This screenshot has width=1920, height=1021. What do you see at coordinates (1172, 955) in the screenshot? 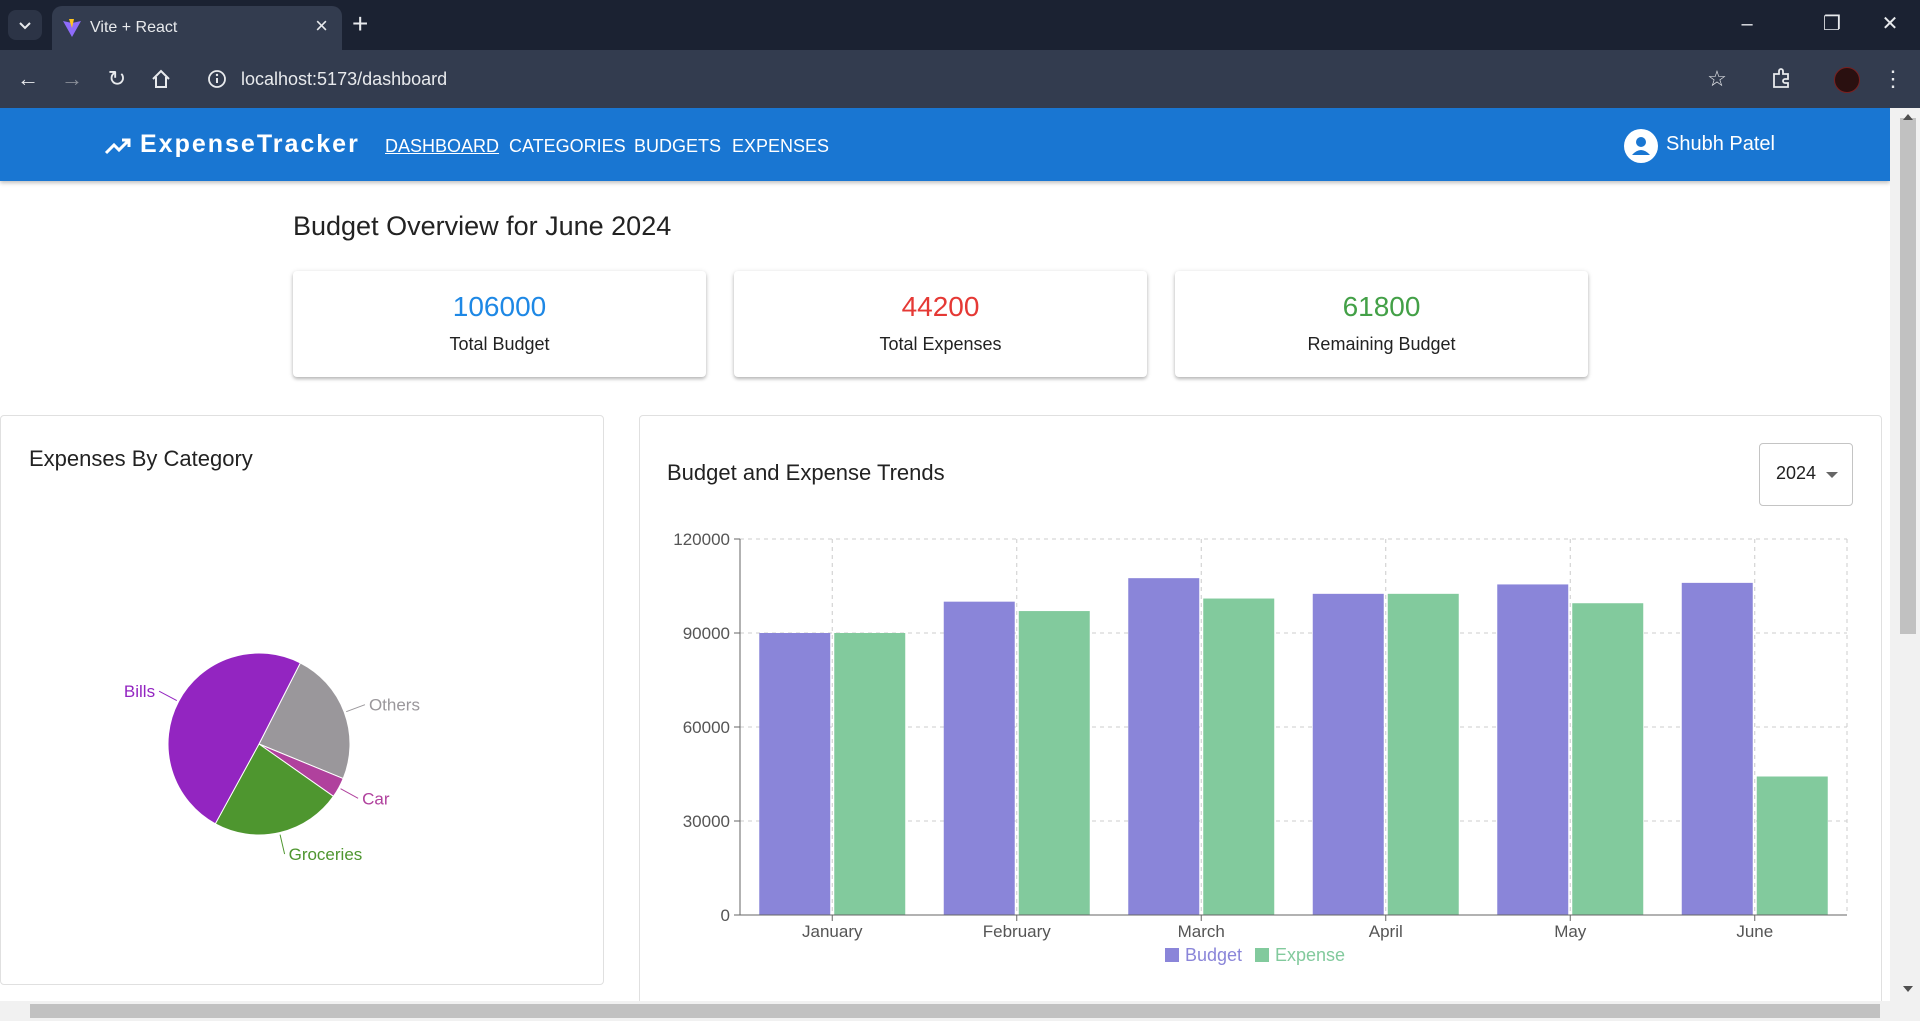
I see `legend-swatch-budget` at bounding box center [1172, 955].